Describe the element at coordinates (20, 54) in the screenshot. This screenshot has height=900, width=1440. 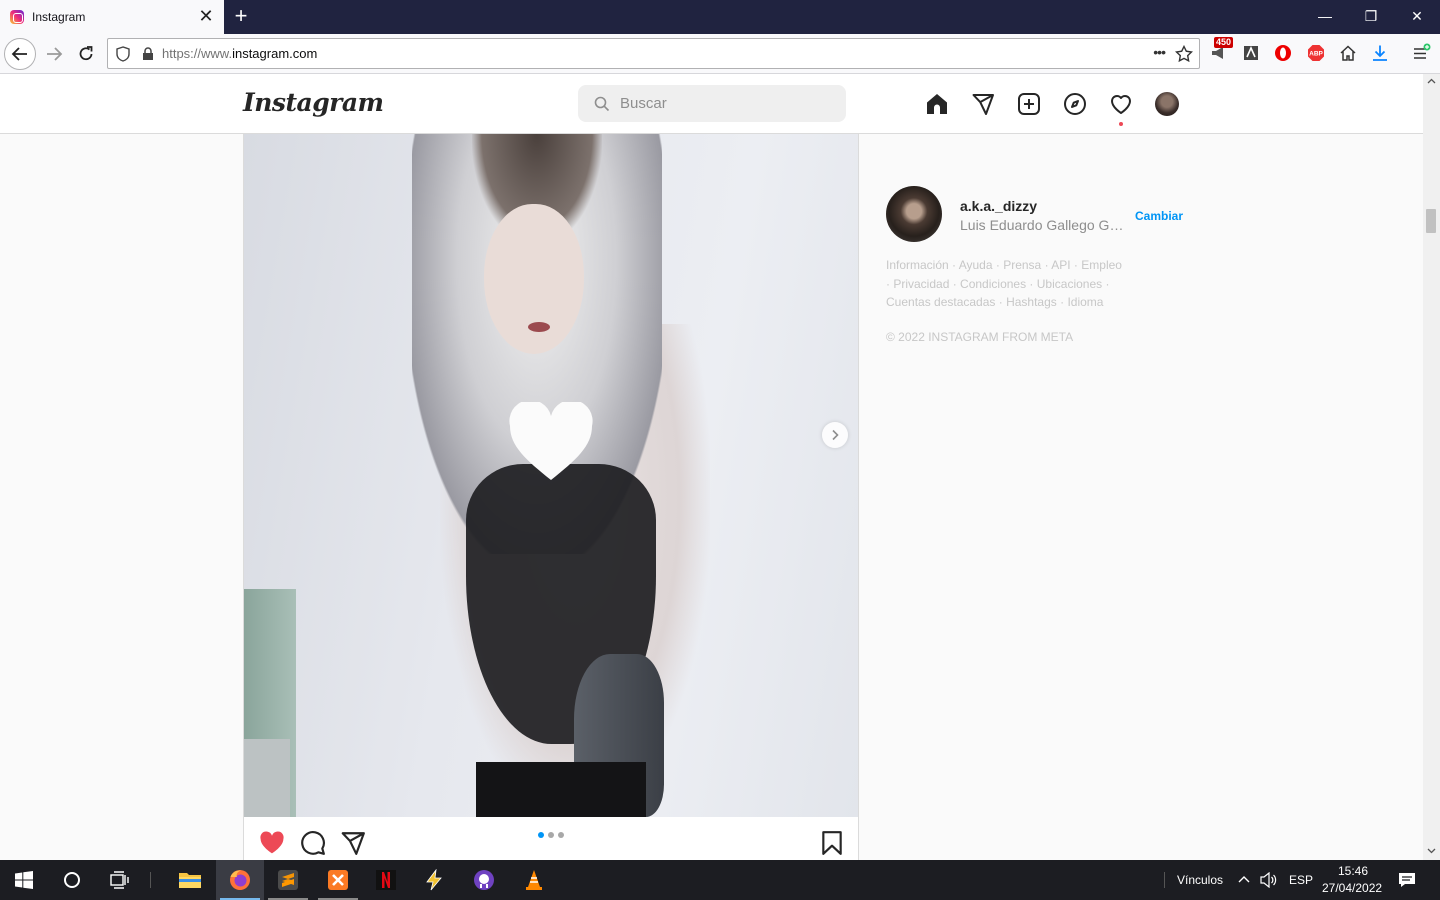
I see `back-button` at that location.